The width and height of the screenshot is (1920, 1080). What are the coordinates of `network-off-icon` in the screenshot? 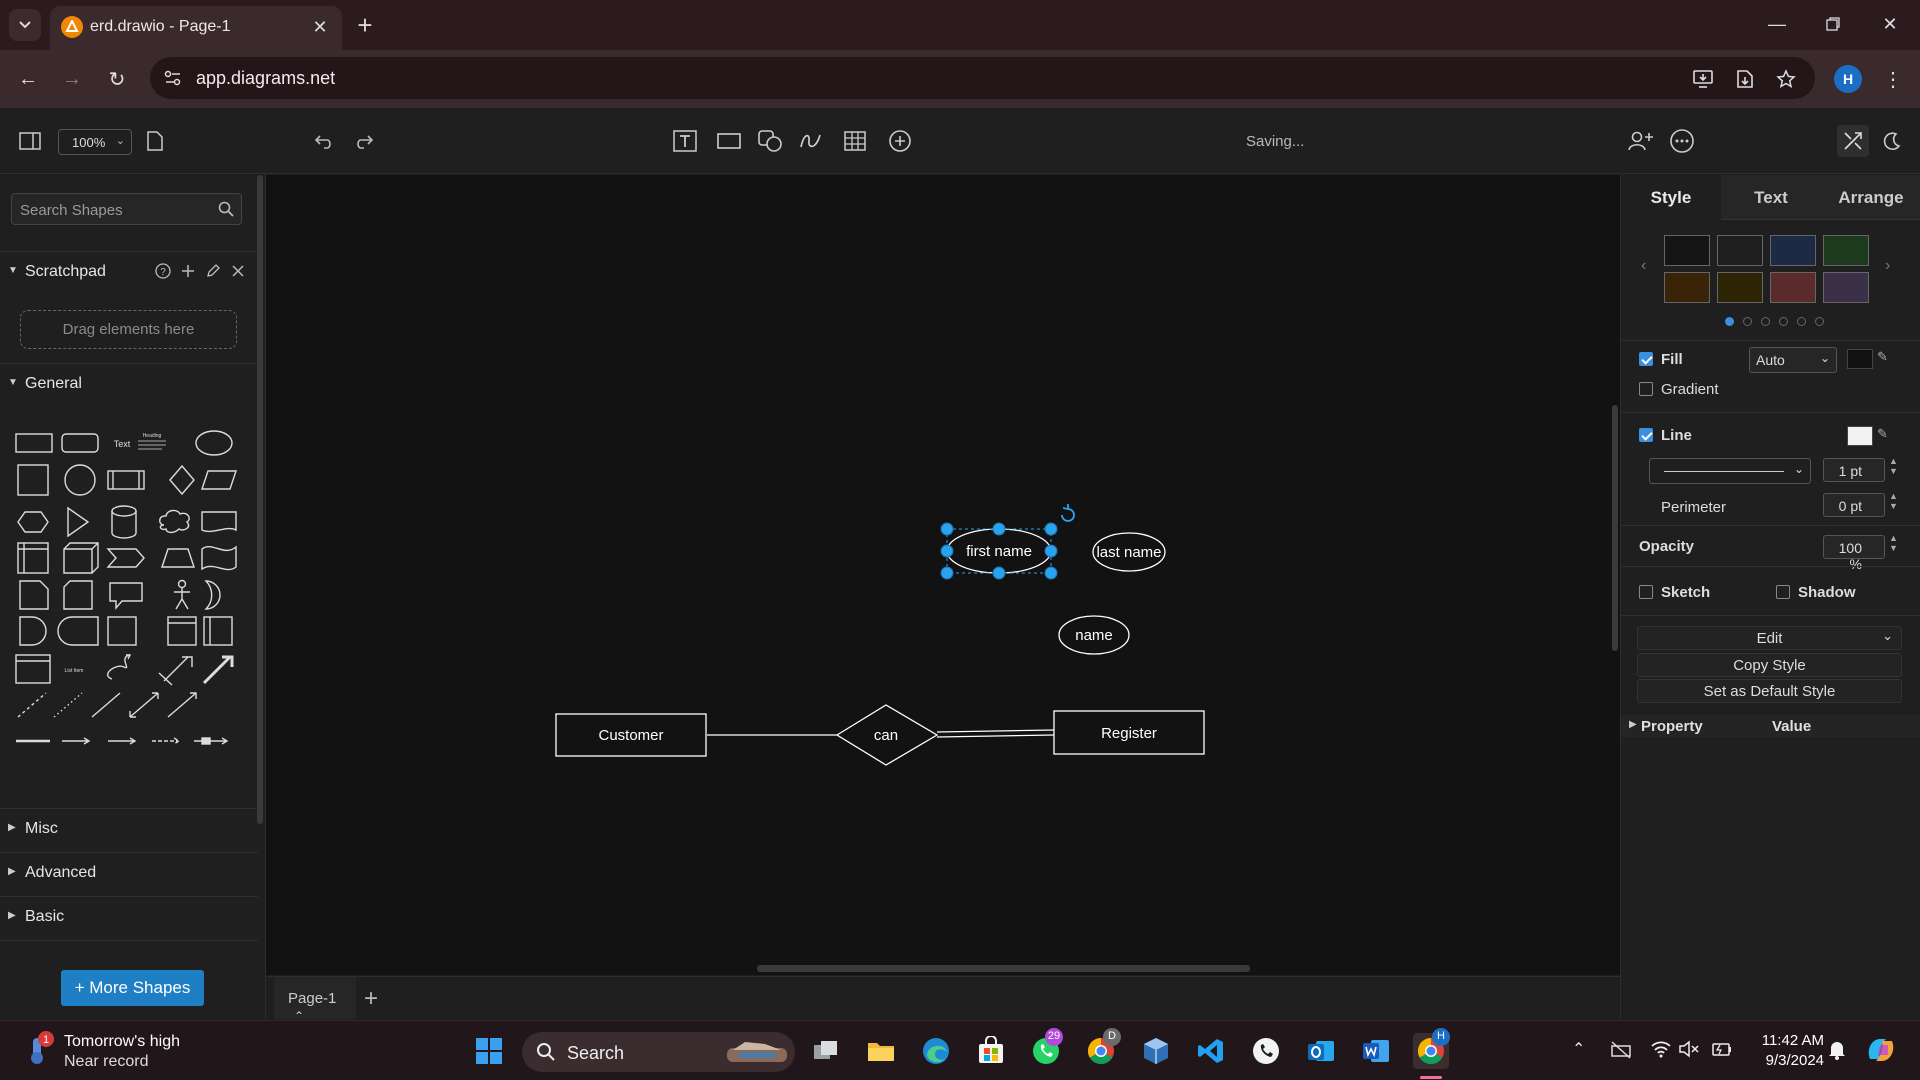 It's located at (1621, 1050).